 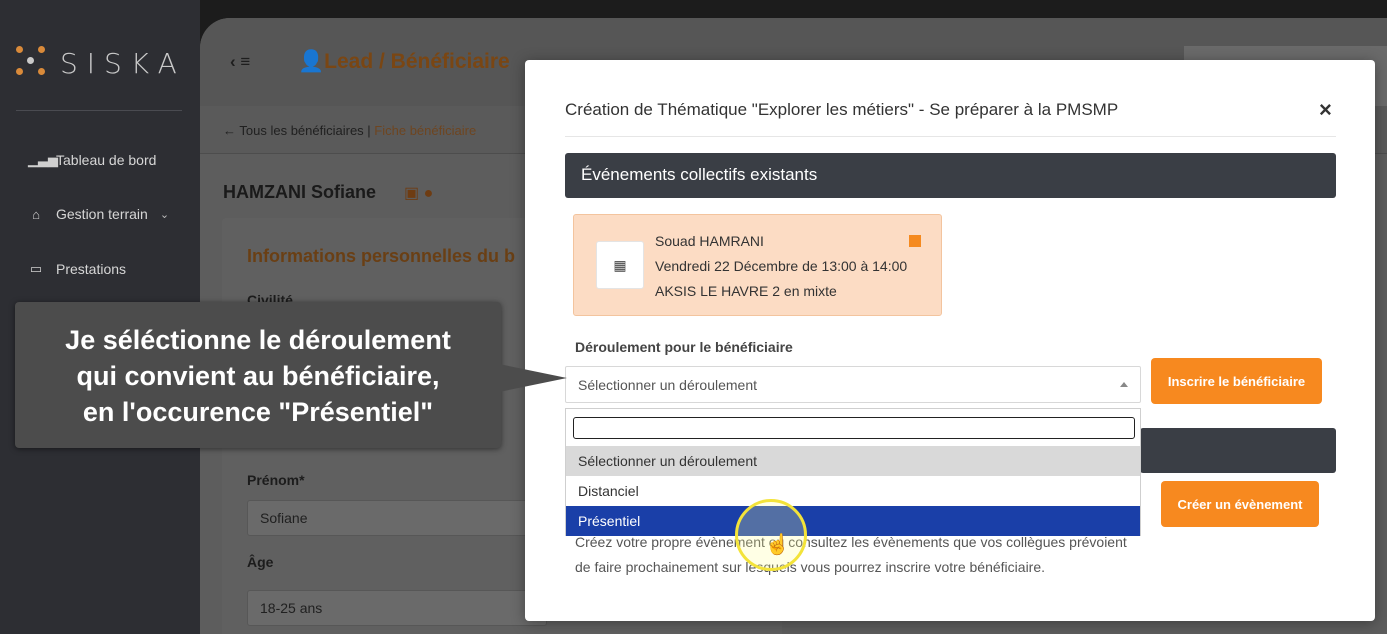 I want to click on age-field: 18-25 ans, so click(x=397, y=608).